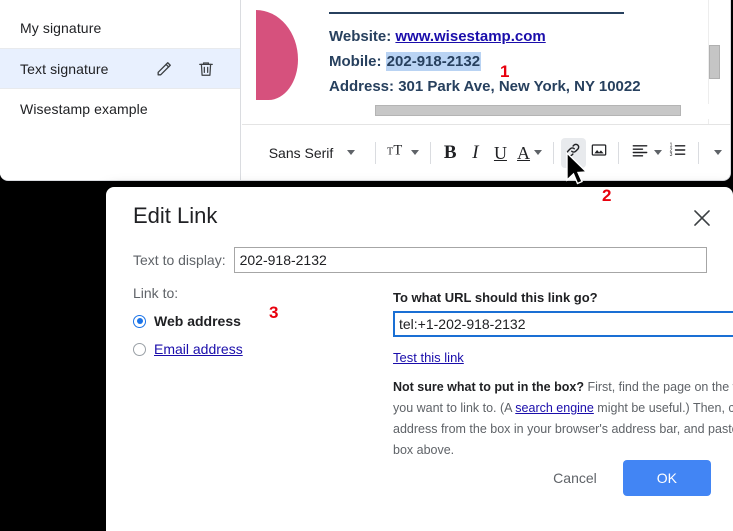  I want to click on link-to-label: Link to:, so click(156, 293).